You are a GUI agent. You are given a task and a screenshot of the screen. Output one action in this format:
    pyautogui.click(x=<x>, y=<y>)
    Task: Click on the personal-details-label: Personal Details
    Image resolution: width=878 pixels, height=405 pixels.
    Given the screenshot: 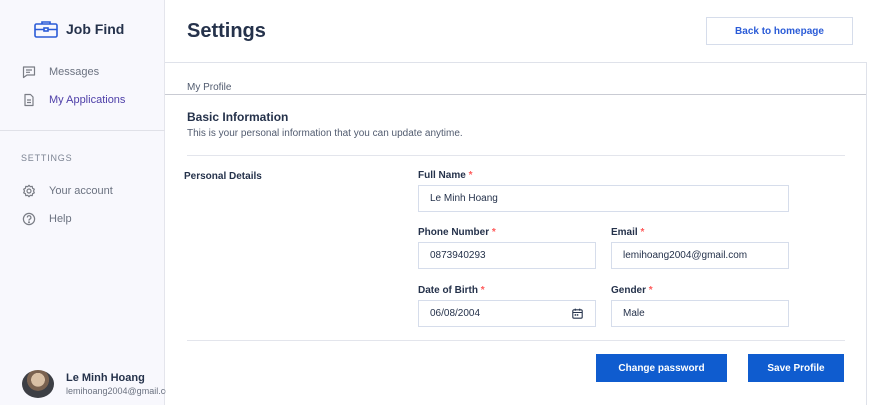 What is the action you would take?
    pyautogui.click(x=223, y=176)
    